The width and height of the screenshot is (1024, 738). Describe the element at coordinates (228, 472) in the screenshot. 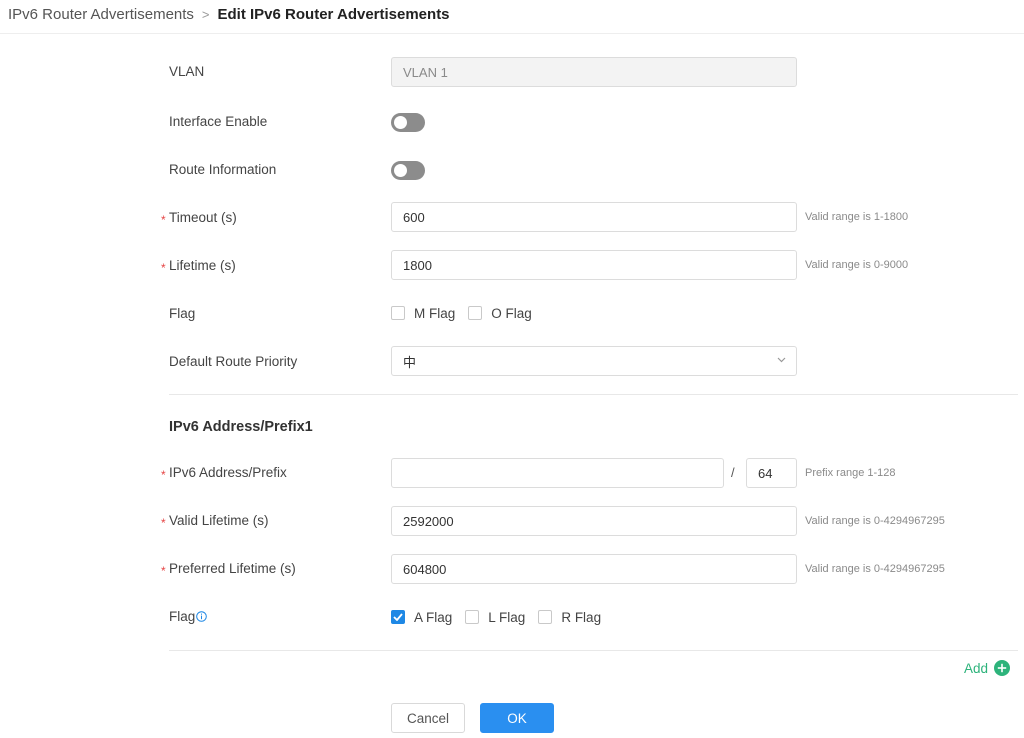

I see `ipv6-address-label: IPv6 Address/Prefix` at that location.